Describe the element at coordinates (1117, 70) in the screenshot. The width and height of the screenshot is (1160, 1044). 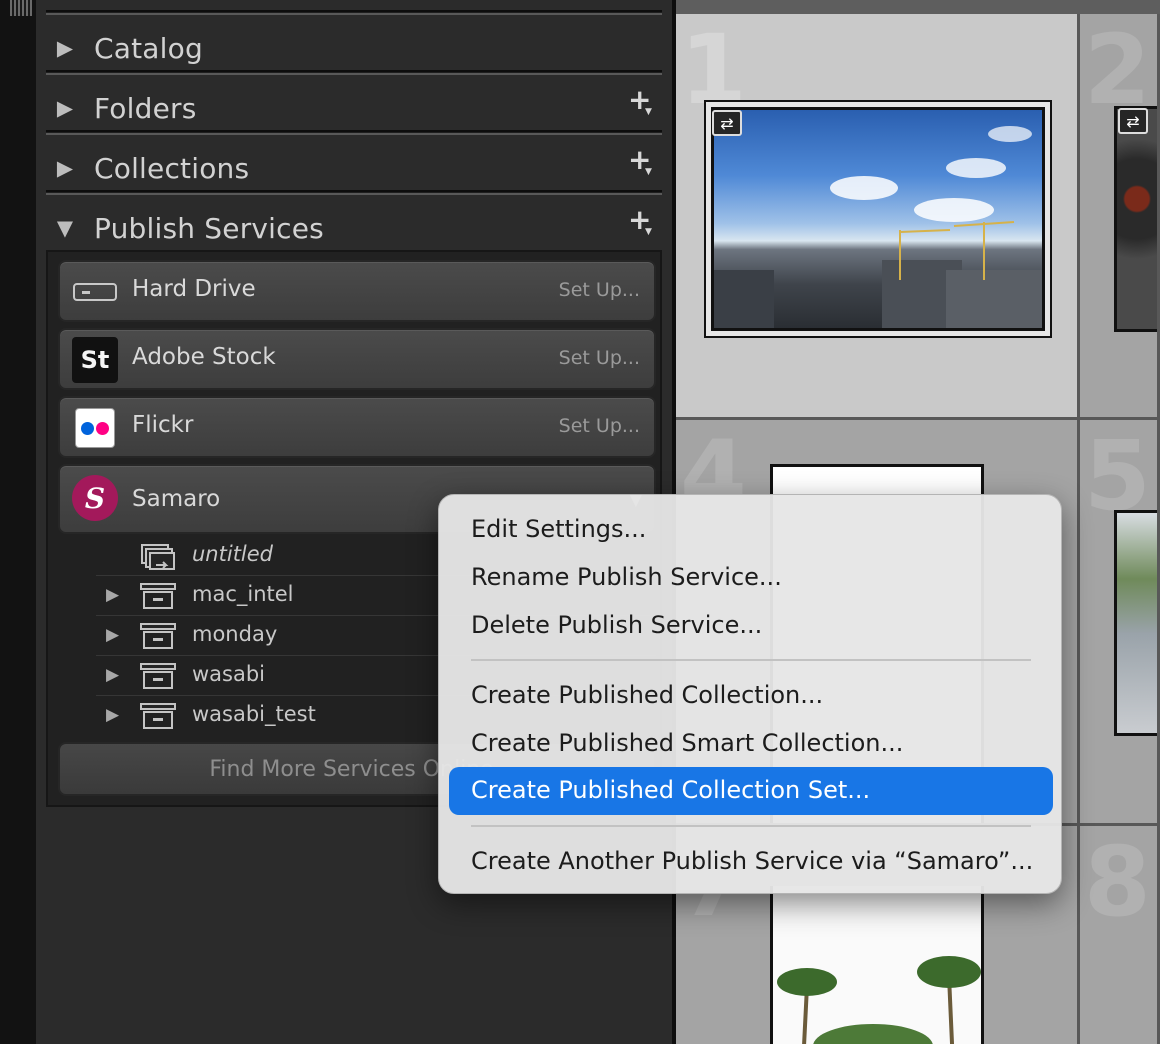
I see `cell-index: 2` at that location.